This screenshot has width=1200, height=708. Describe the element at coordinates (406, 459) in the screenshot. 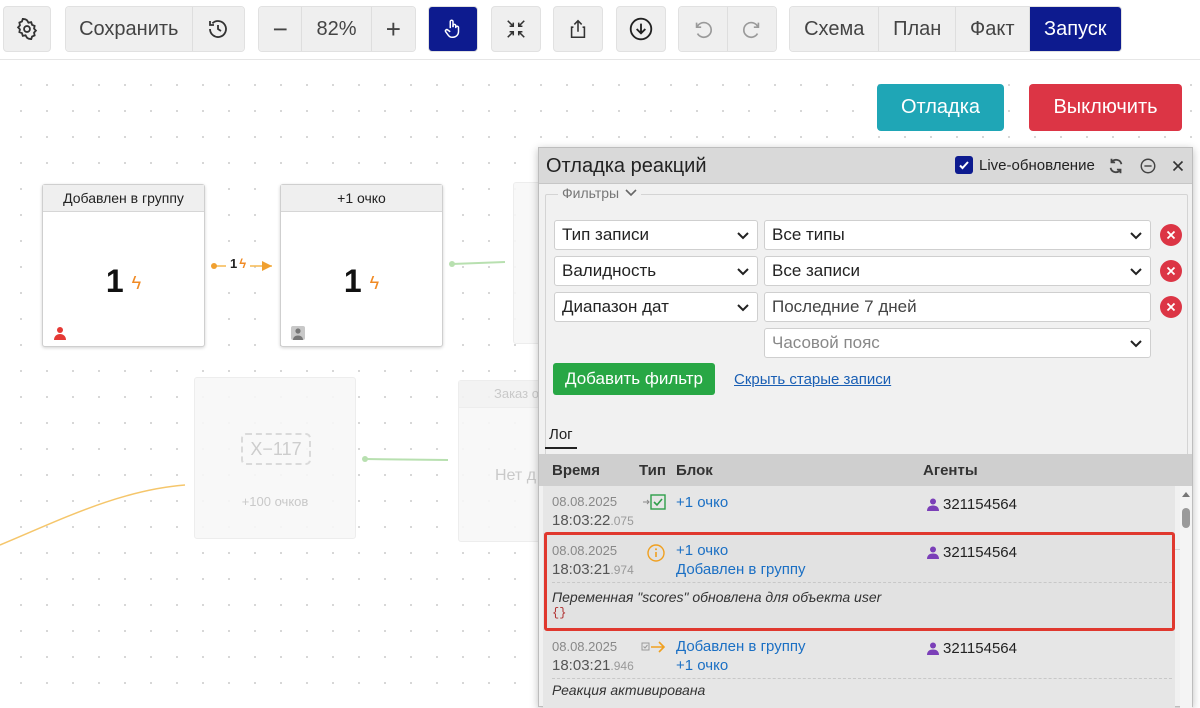

I see `edge-ghost` at that location.